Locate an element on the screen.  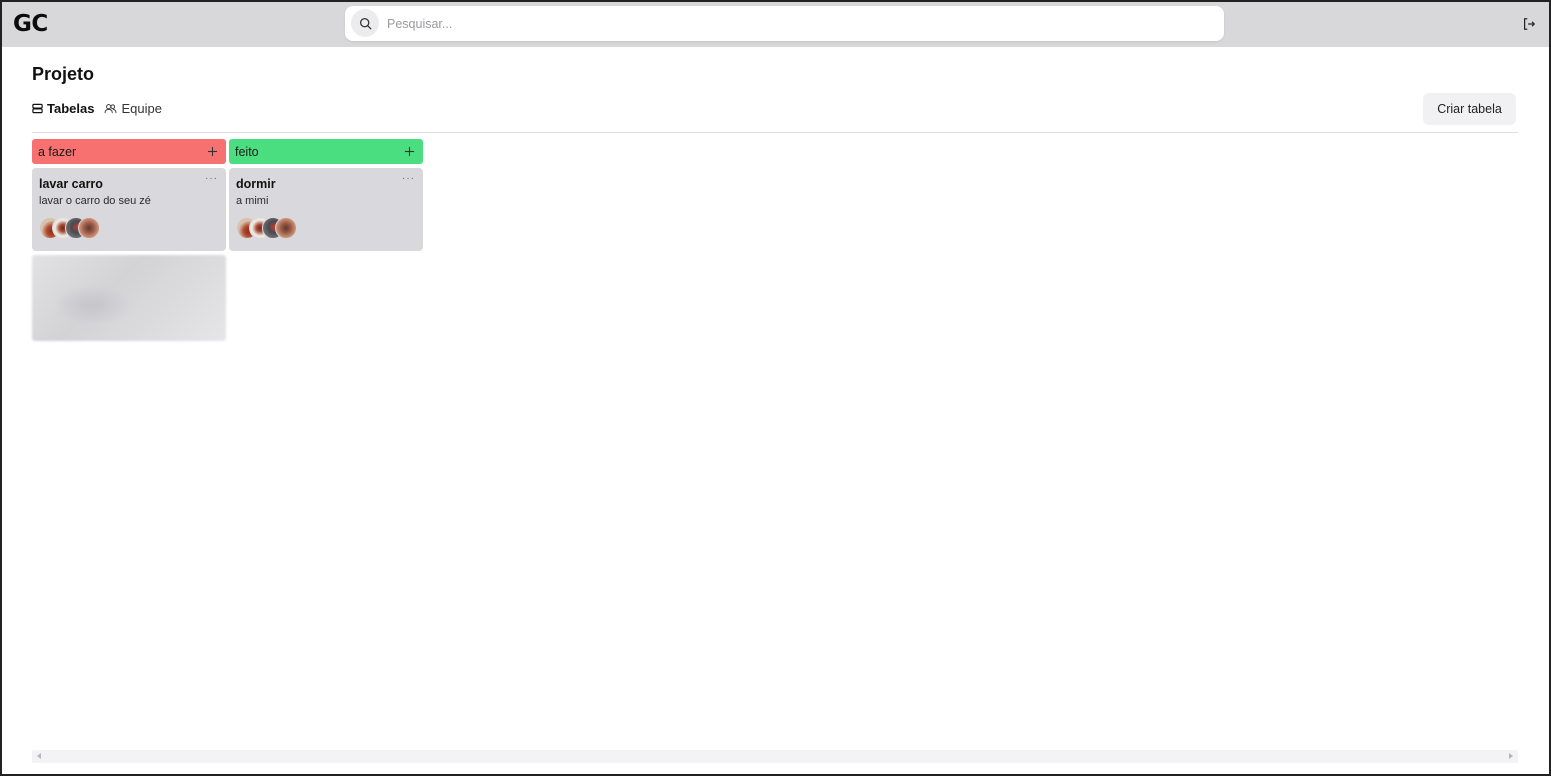
app-logo: GC is located at coordinates (30, 24).